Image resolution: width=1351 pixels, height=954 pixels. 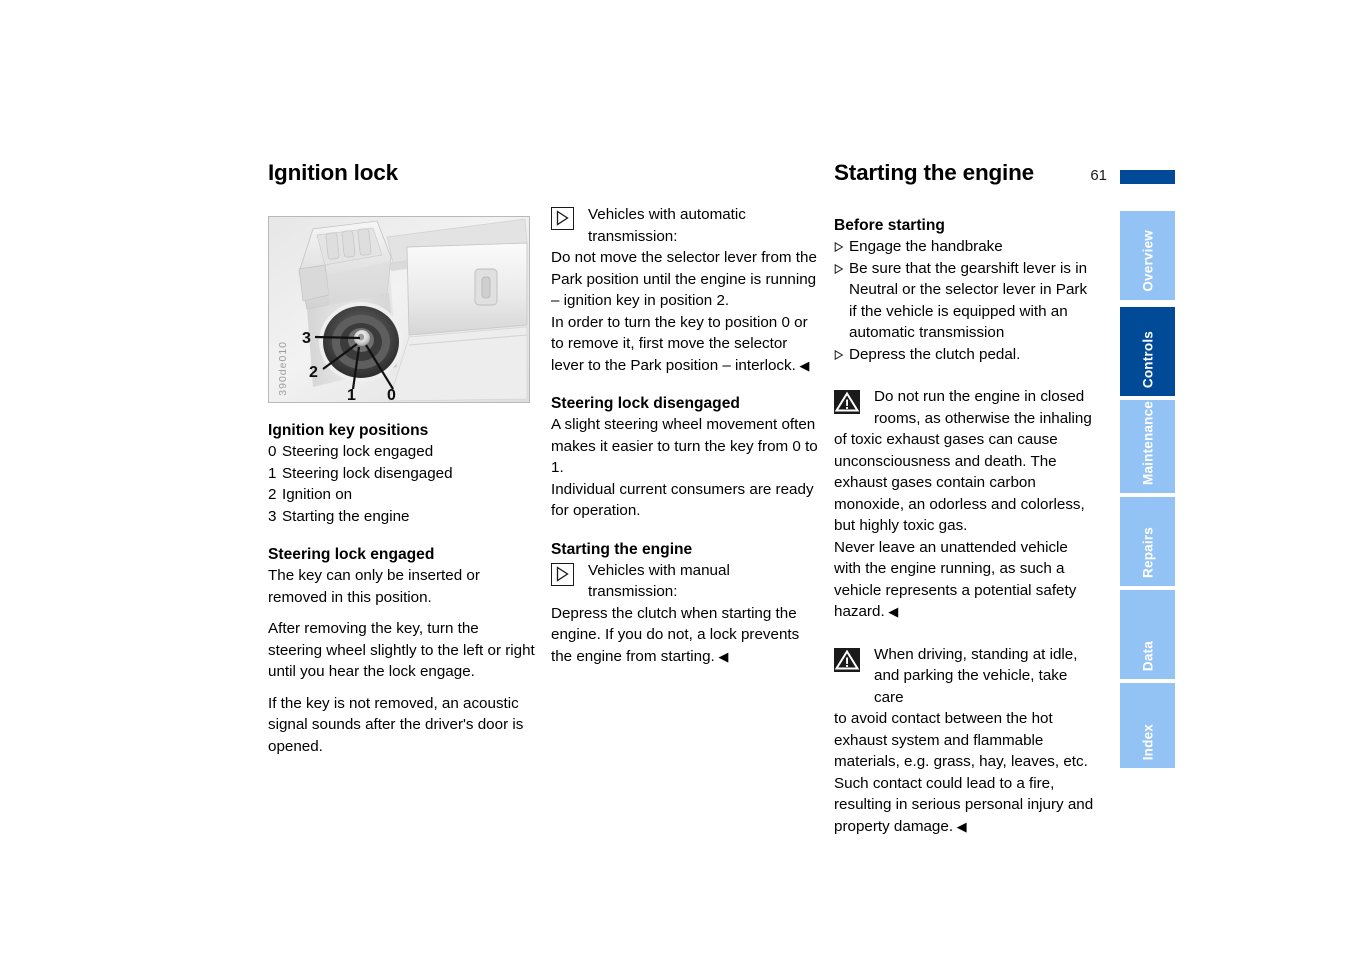 I want to click on ignition-lock-illustration: 3 2 1 0, so click(x=399, y=309).